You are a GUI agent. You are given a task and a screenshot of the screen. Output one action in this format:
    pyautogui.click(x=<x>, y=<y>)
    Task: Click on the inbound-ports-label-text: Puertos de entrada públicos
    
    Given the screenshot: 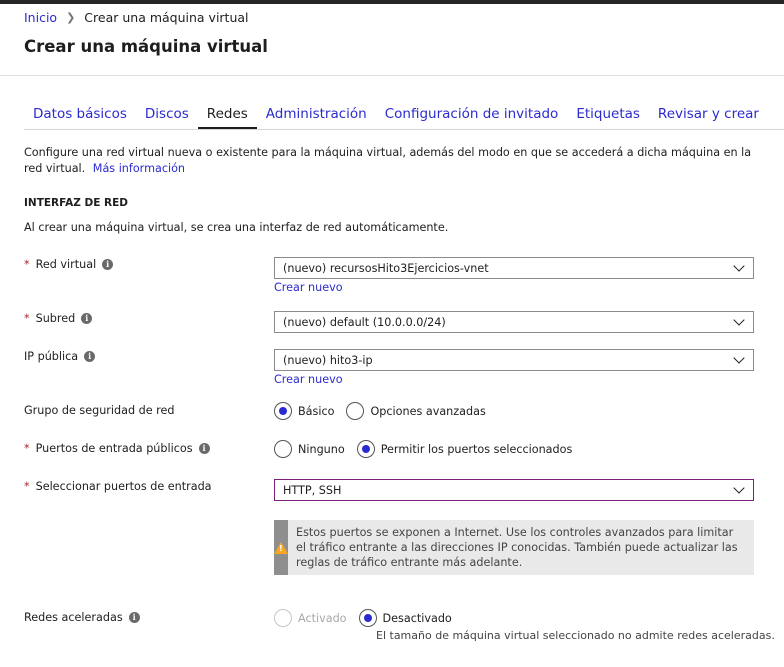 What is the action you would take?
    pyautogui.click(x=114, y=448)
    